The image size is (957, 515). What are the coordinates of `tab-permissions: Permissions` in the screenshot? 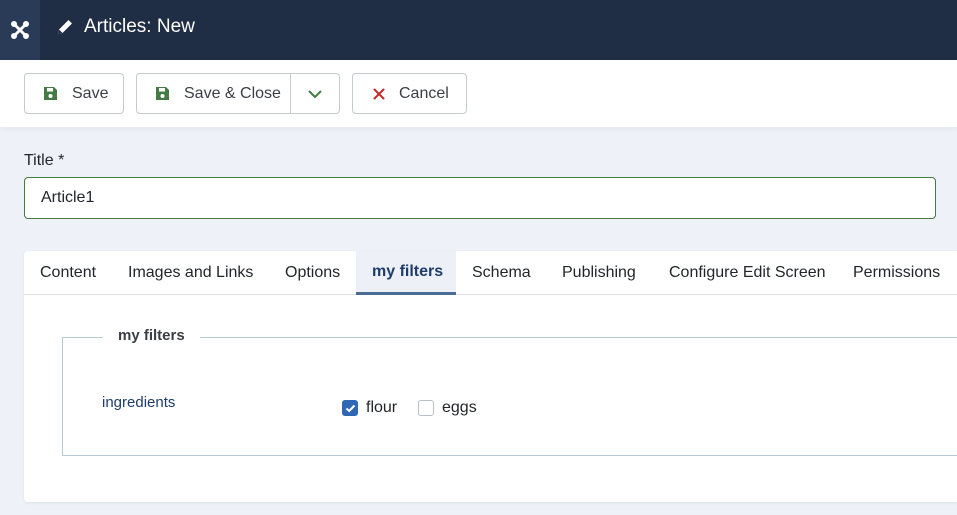 It's located at (897, 272).